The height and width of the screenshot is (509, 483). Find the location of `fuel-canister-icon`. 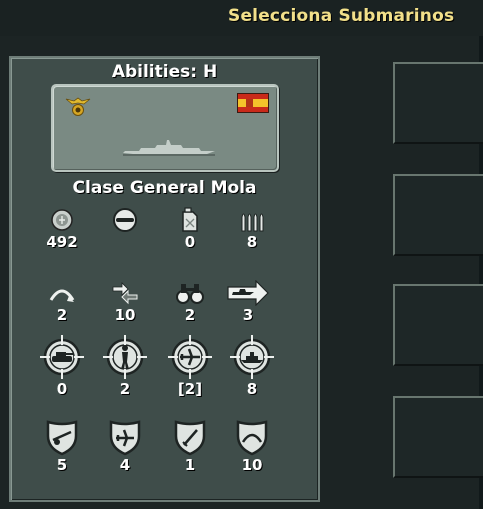

fuel-canister-icon is located at coordinates (190, 219).